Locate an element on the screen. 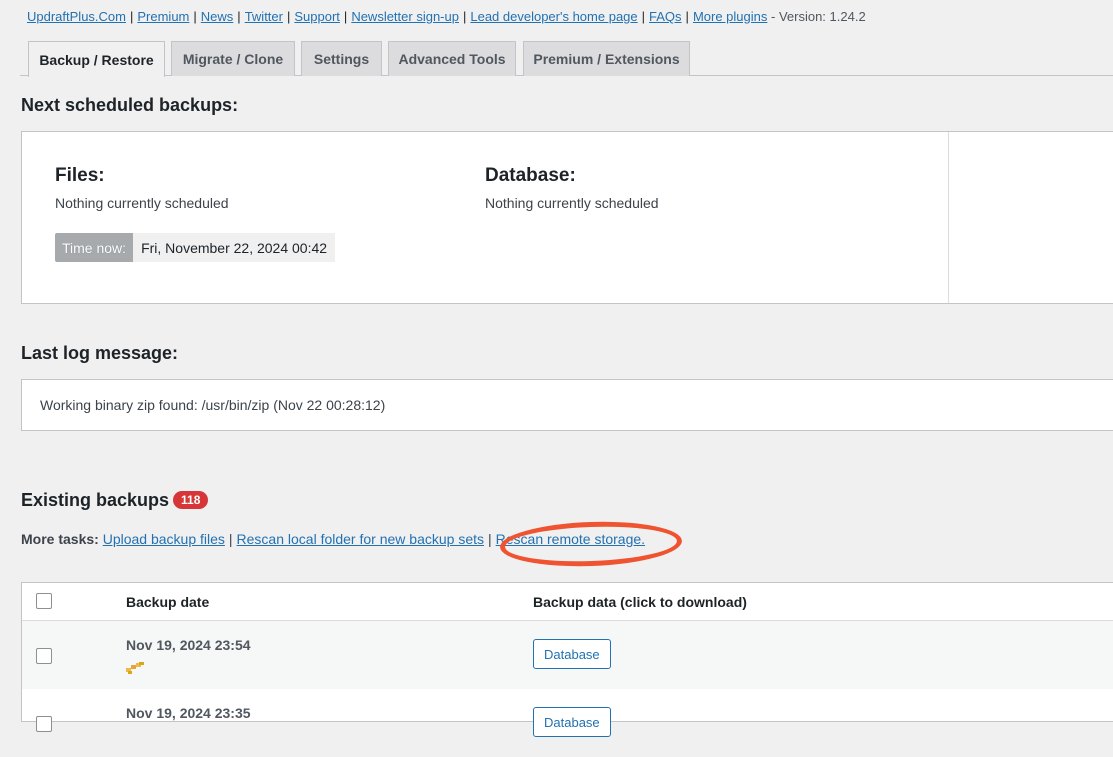  time-now: Time now: Fri, November 22, 2024 00:42 is located at coordinates (195, 247).